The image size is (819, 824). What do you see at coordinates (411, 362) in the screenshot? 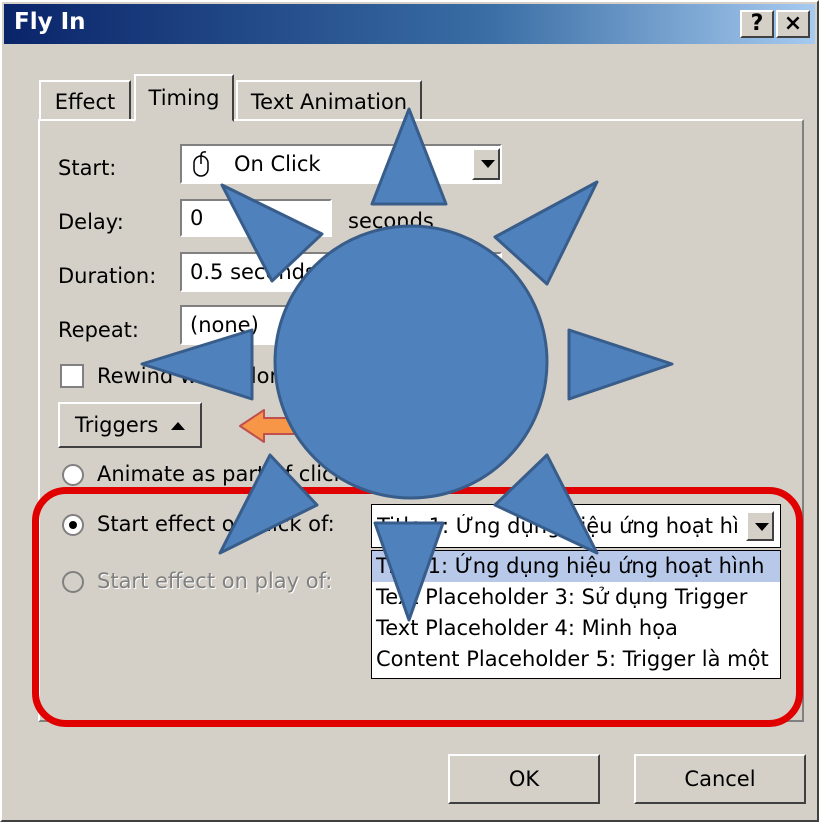
I see `sun-circle` at bounding box center [411, 362].